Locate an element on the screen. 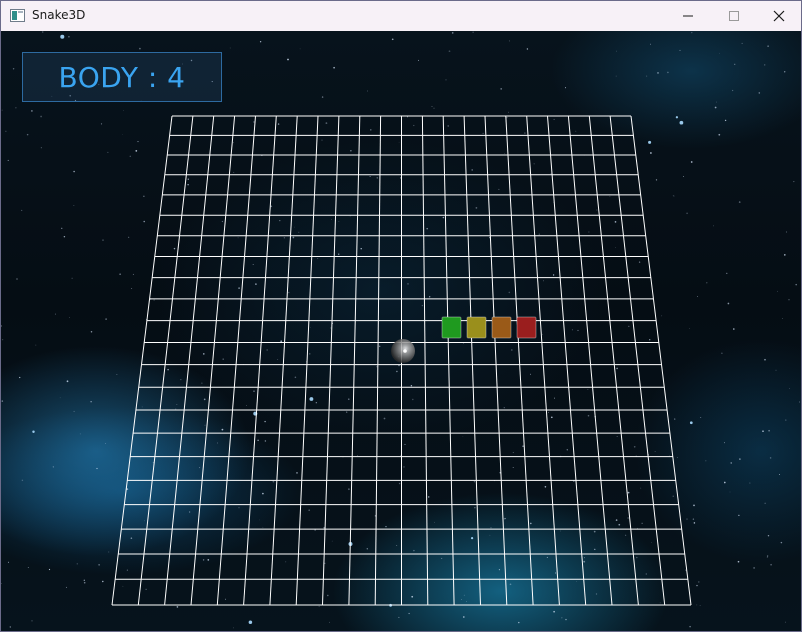  food-orb-highlight is located at coordinates (405, 351).